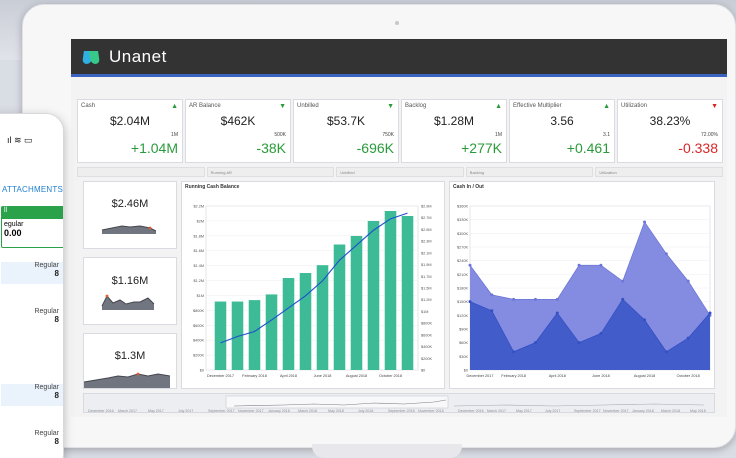 The width and height of the screenshot is (736, 458). What do you see at coordinates (314, 278) in the screenshot?
I see `running-balance-line` at bounding box center [314, 278].